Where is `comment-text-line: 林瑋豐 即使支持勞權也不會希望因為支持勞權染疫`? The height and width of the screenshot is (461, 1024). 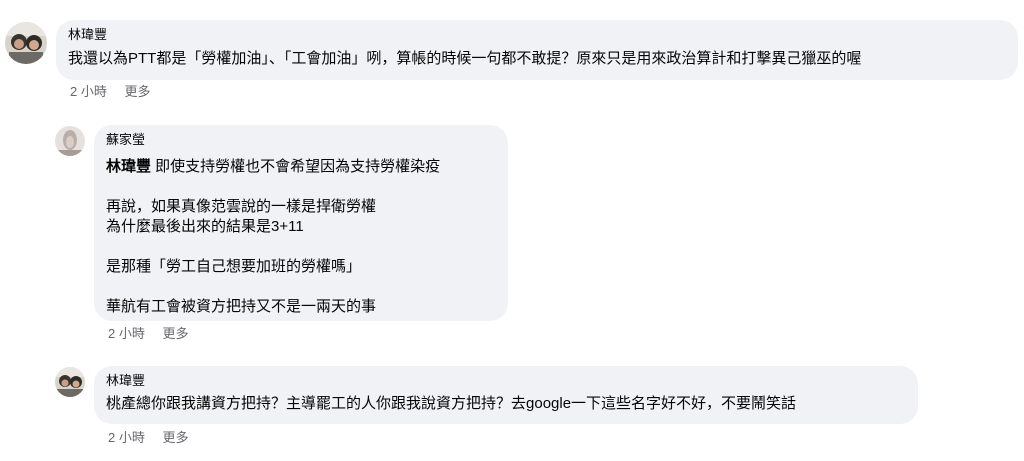 comment-text-line: 林瑋豐 即使支持勞權也不會希望因為支持勞權染疫 is located at coordinates (301, 167).